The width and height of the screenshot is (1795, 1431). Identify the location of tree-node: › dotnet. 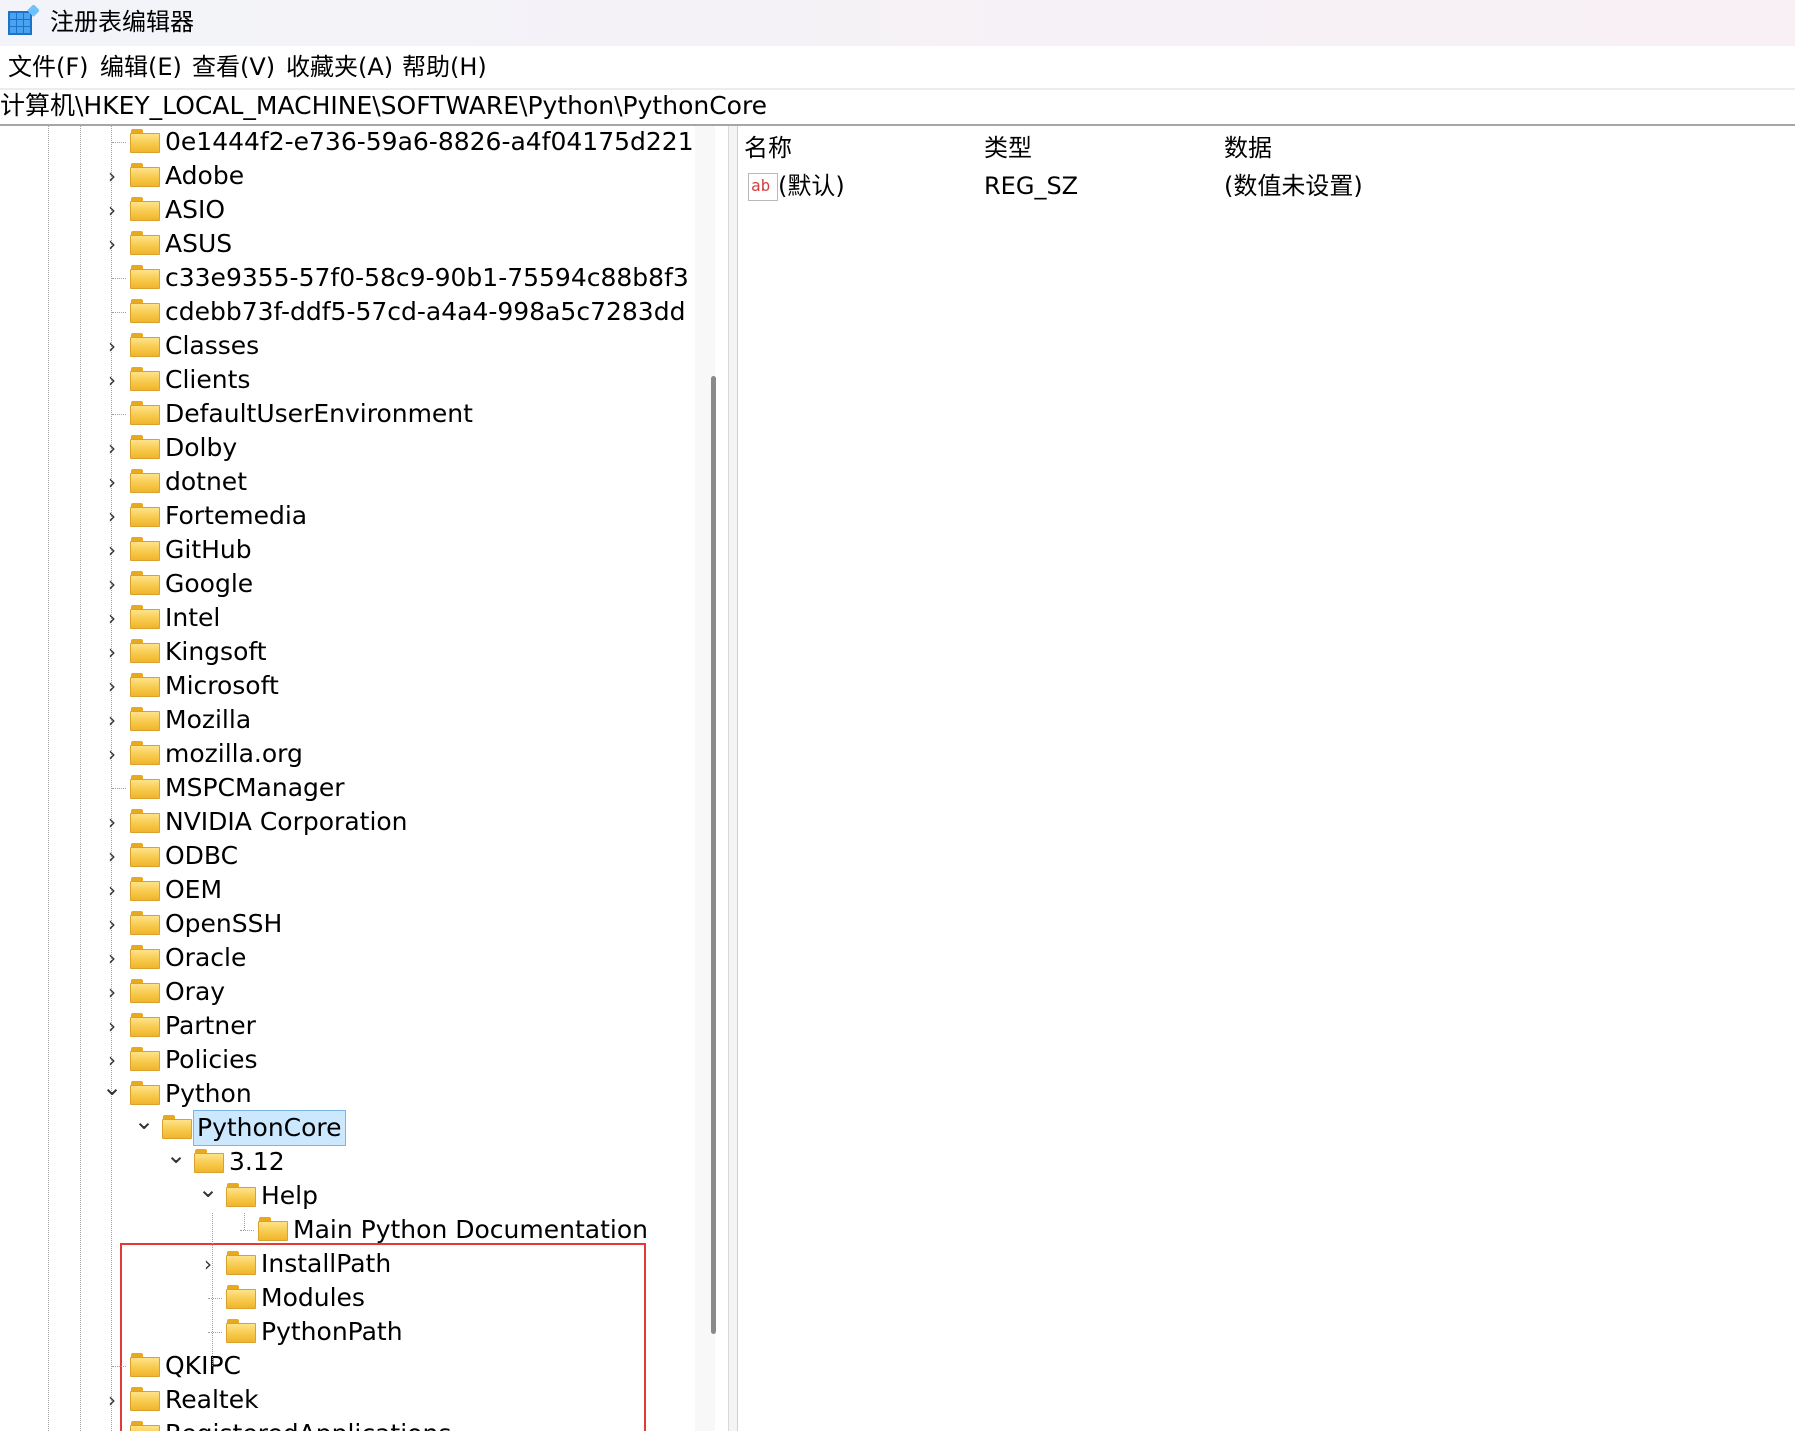
(350, 482).